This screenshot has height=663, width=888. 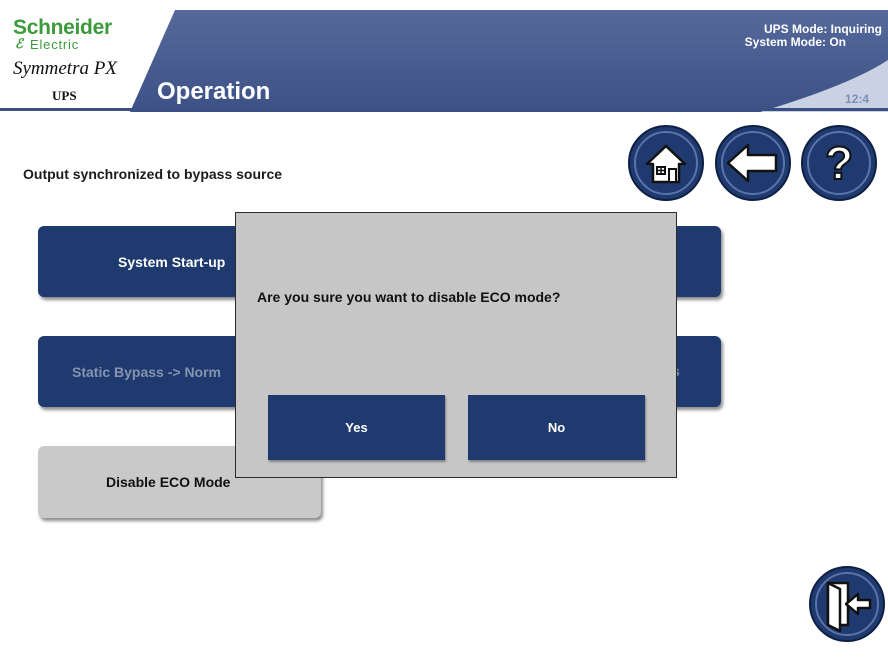 What do you see at coordinates (172, 262) in the screenshot?
I see `system-startup-label: System Start-up` at bounding box center [172, 262].